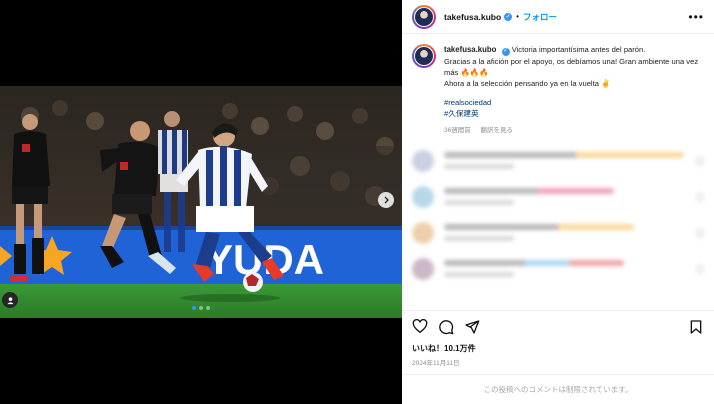  What do you see at coordinates (472, 327) in the screenshot?
I see `share-icon` at bounding box center [472, 327].